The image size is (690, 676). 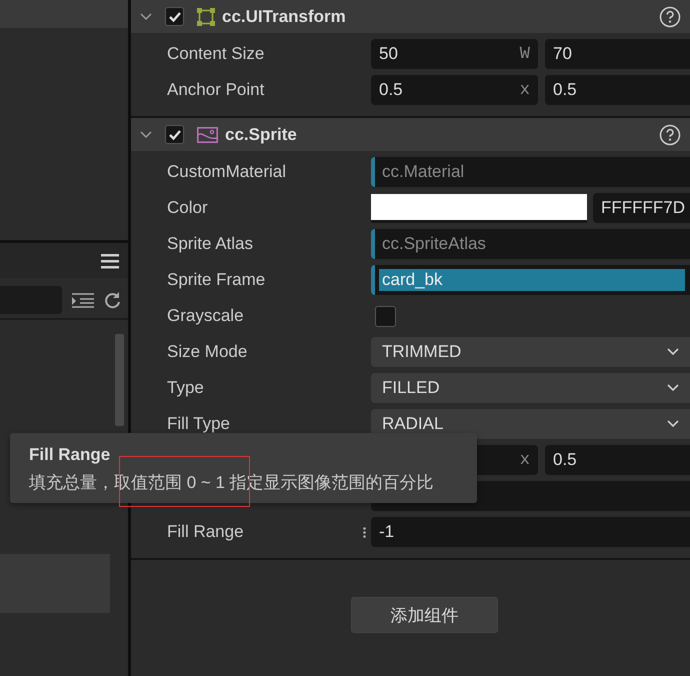 What do you see at coordinates (530, 244) in the screenshot?
I see `asset-field: cc.SpriteAtlas` at bounding box center [530, 244].